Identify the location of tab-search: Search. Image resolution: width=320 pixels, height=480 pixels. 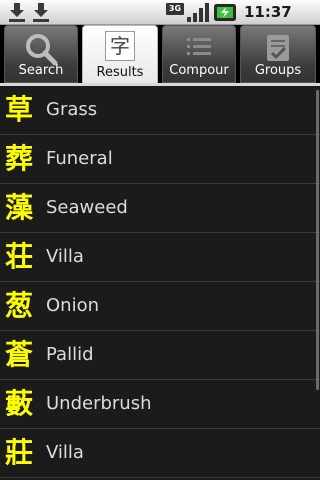
(41, 54).